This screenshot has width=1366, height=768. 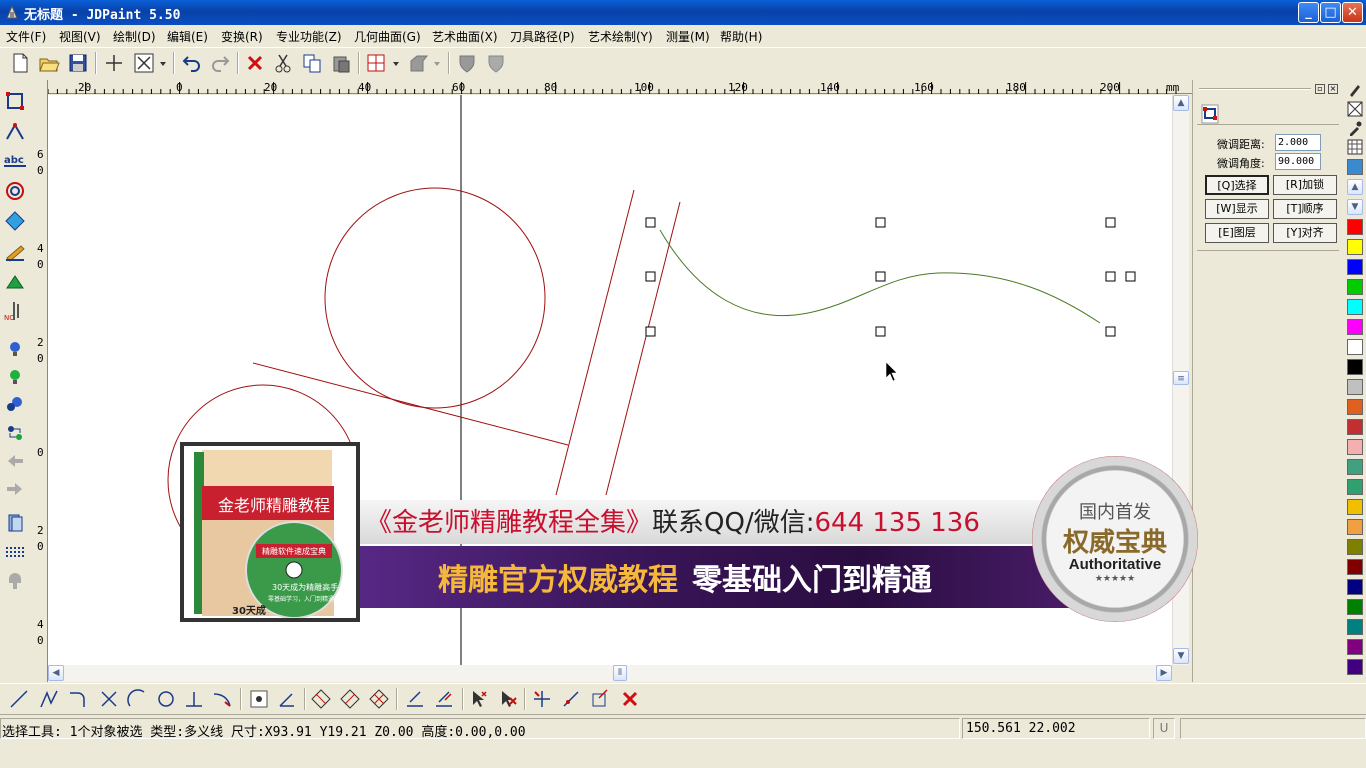 What do you see at coordinates (1237, 209) in the screenshot?
I see `display-button: [W]显示` at bounding box center [1237, 209].